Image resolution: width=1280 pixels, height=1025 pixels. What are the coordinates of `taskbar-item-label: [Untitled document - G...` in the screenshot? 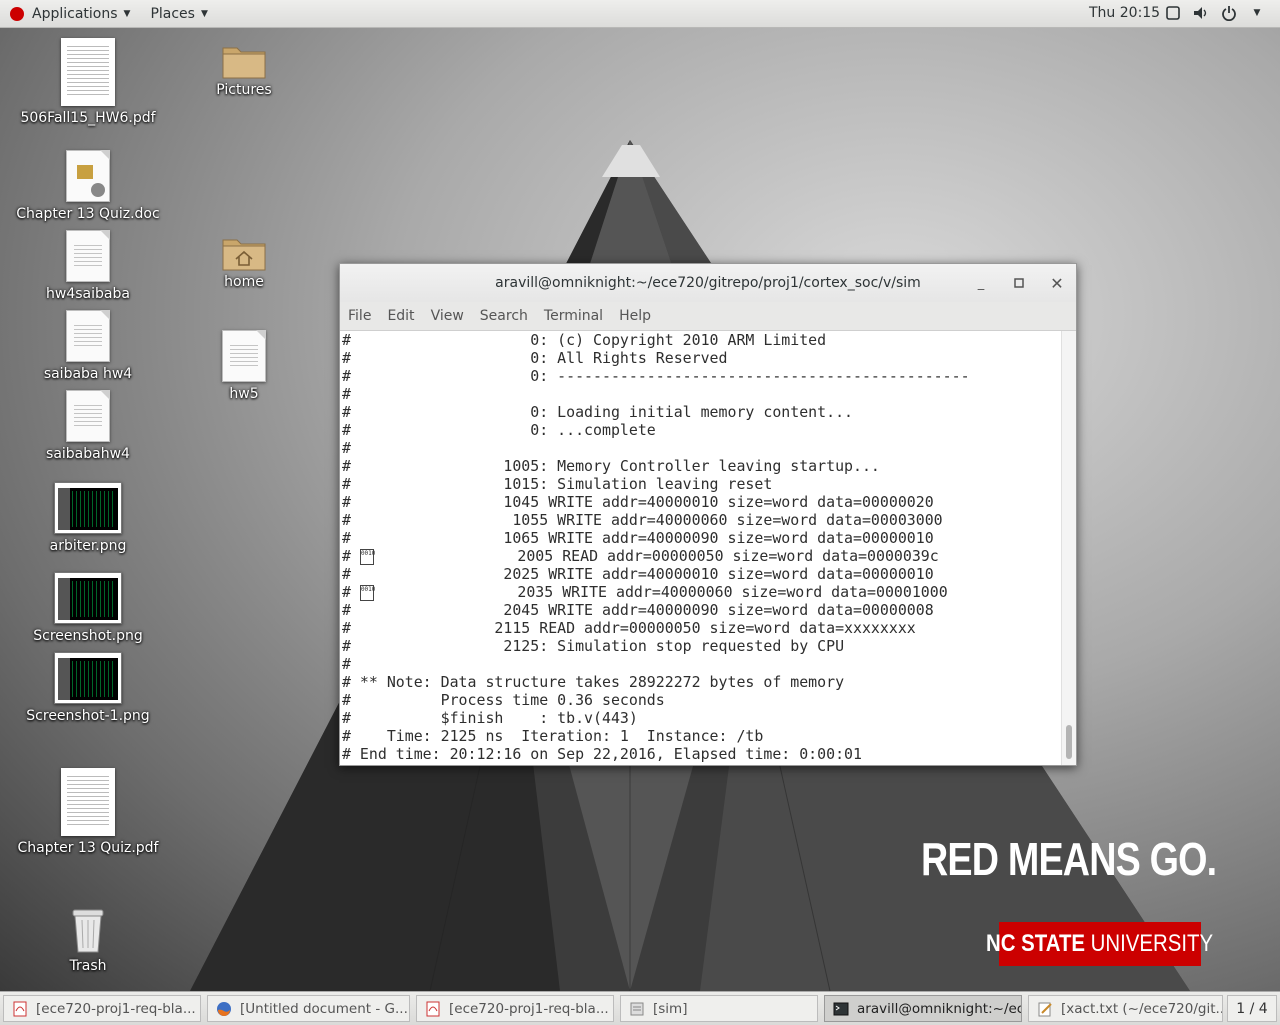 It's located at (324, 1008).